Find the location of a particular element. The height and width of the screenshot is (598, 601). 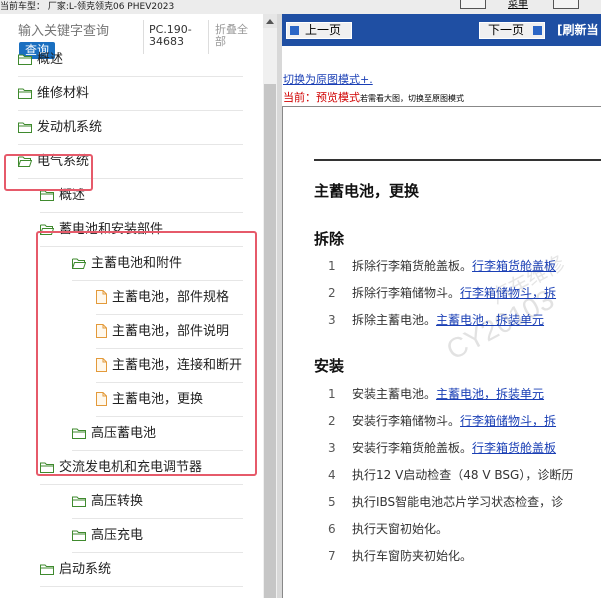

highlight-box is located at coordinates (48, 172).